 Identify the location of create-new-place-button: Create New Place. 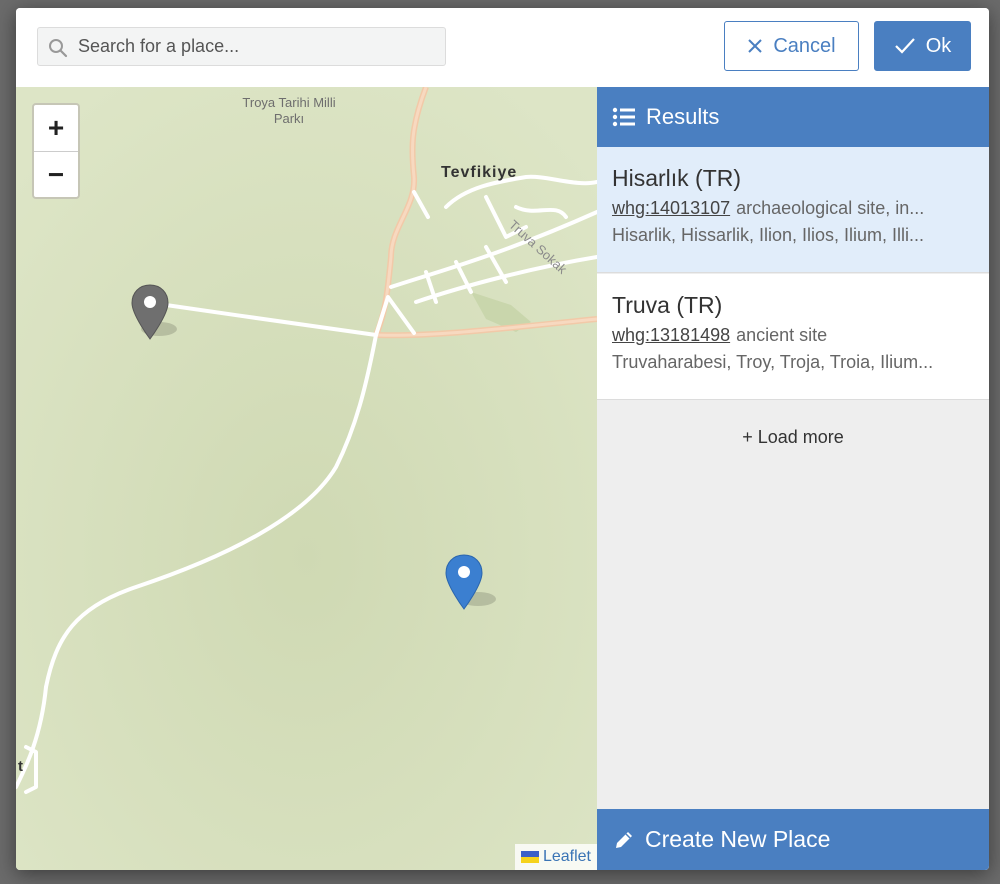
(793, 839).